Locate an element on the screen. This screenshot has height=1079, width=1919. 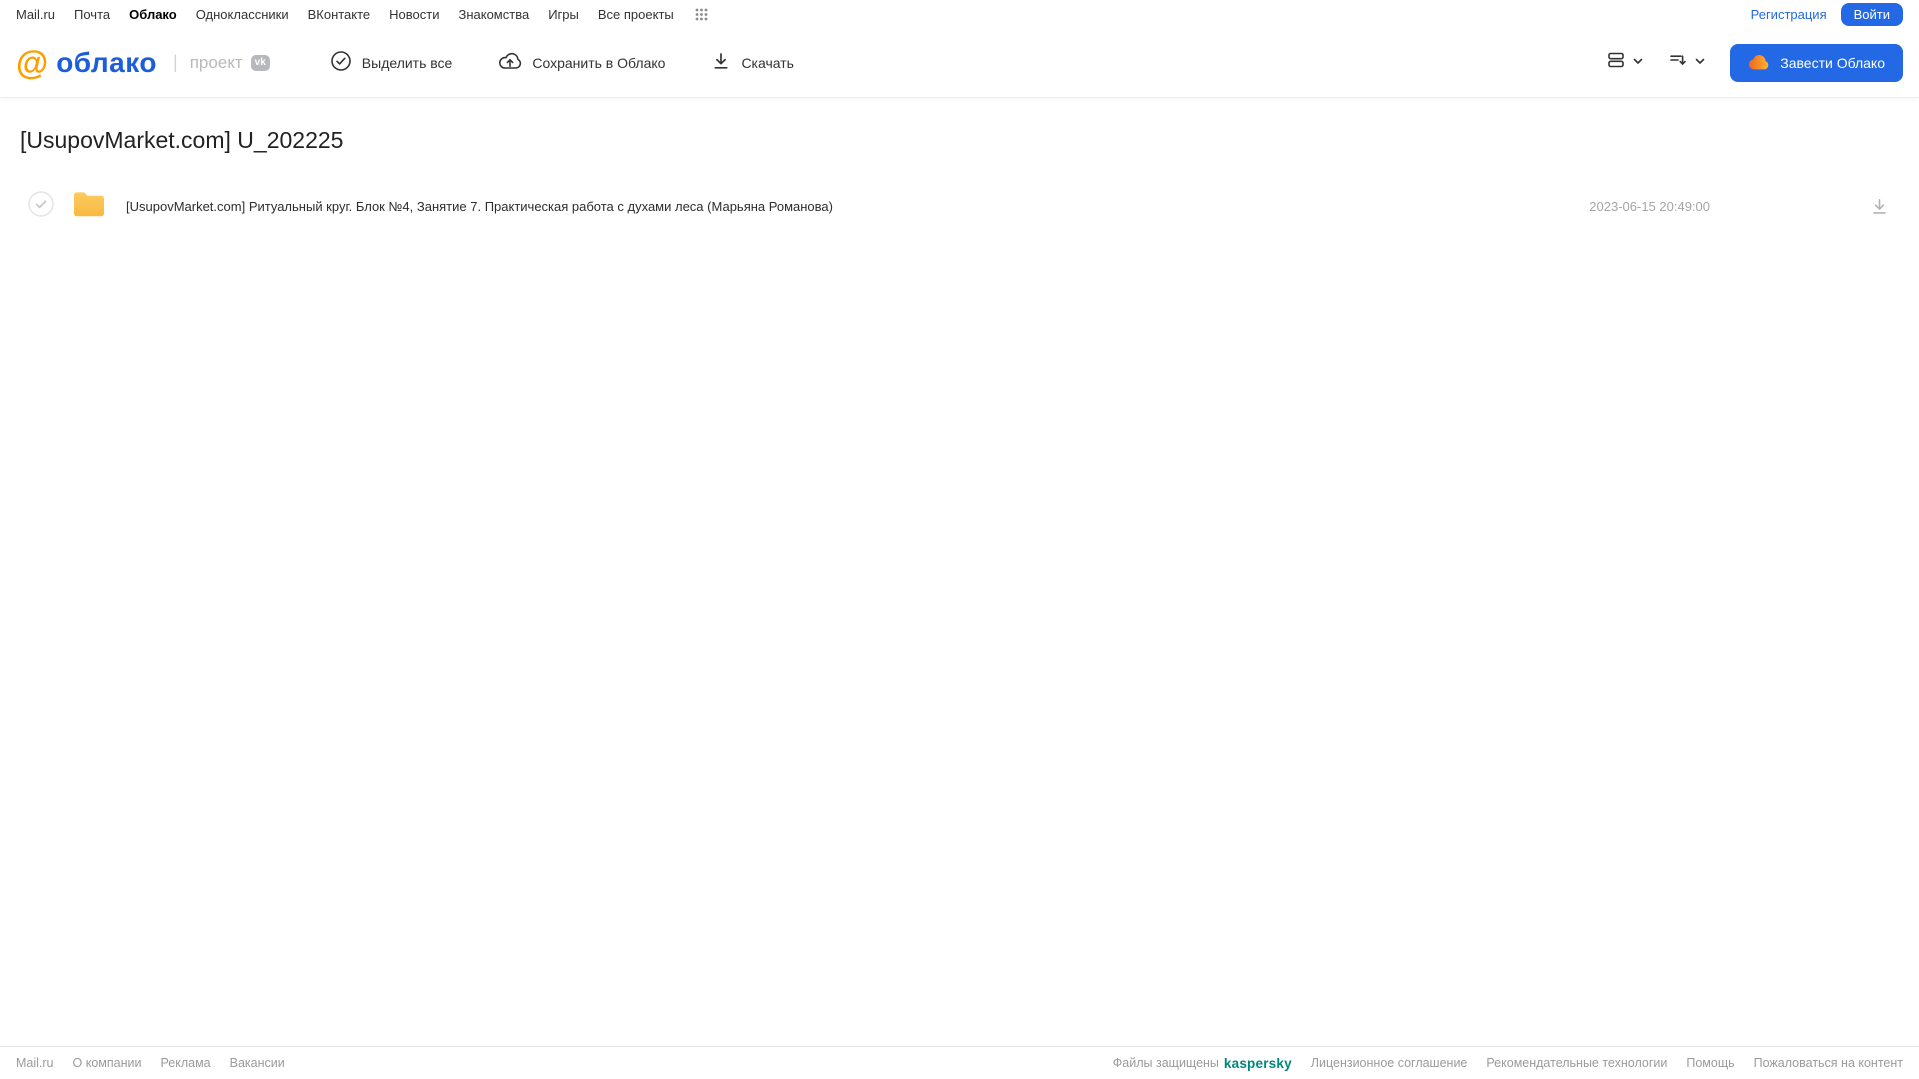
view-mode-dropdown is located at coordinates (1625, 62).